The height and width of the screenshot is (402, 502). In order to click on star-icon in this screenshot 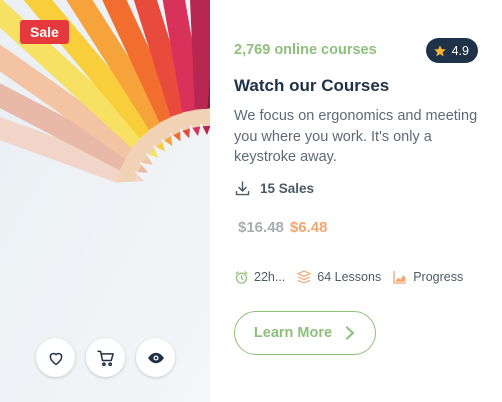, I will do `click(439, 50)`.